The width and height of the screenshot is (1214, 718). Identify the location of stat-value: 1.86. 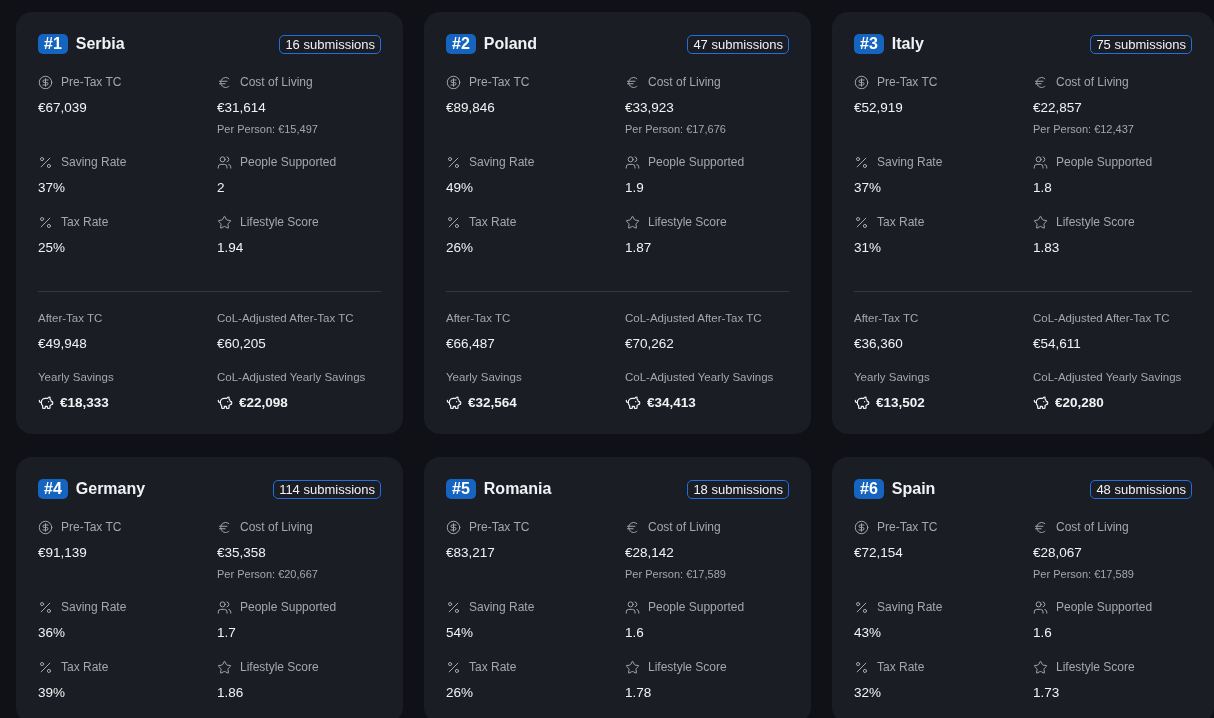
(231, 693).